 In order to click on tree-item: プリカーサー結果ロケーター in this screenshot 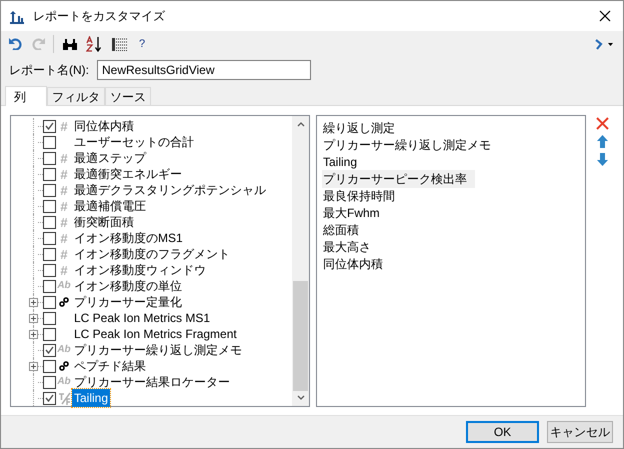, I will do `click(152, 382)`.